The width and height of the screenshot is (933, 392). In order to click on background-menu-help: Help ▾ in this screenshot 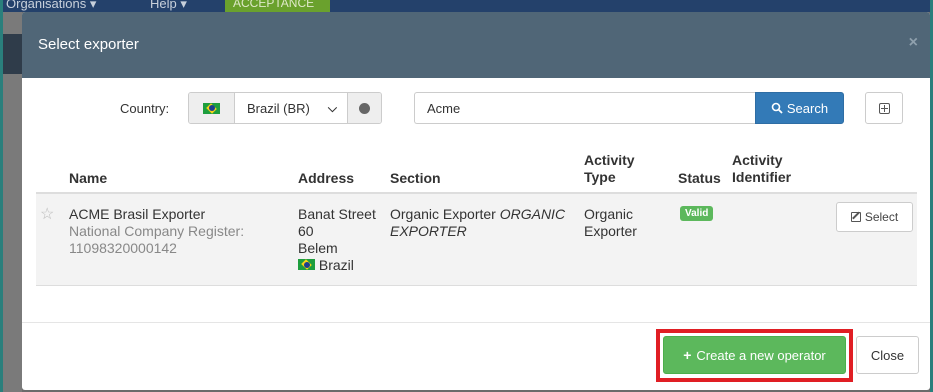, I will do `click(168, 5)`.